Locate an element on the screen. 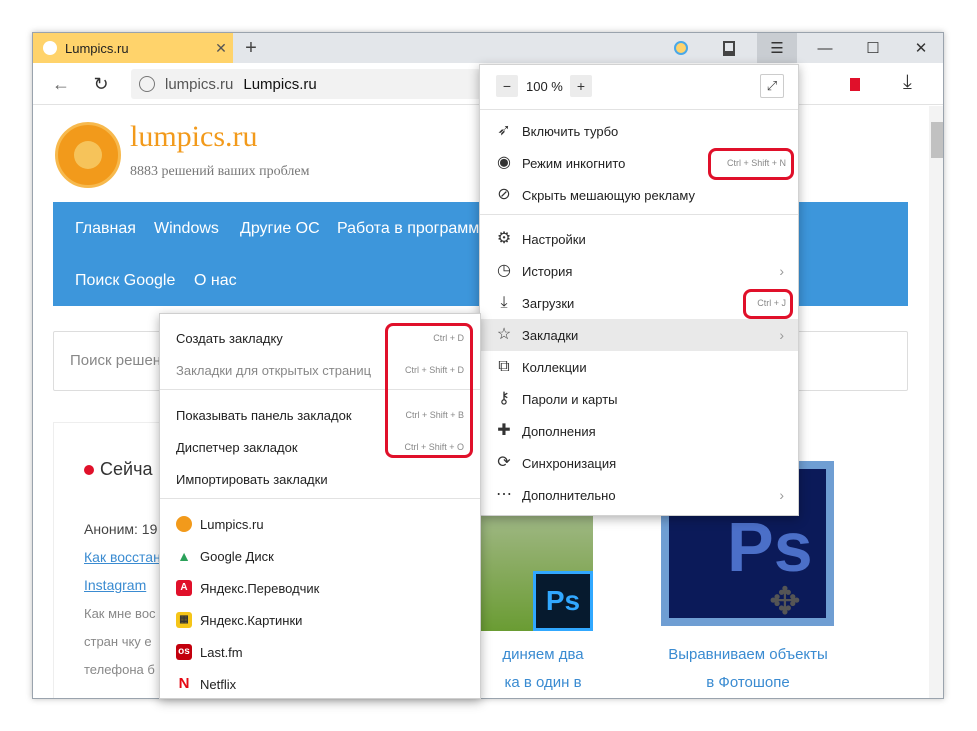  bookmark-flag-icon is located at coordinates (855, 84).